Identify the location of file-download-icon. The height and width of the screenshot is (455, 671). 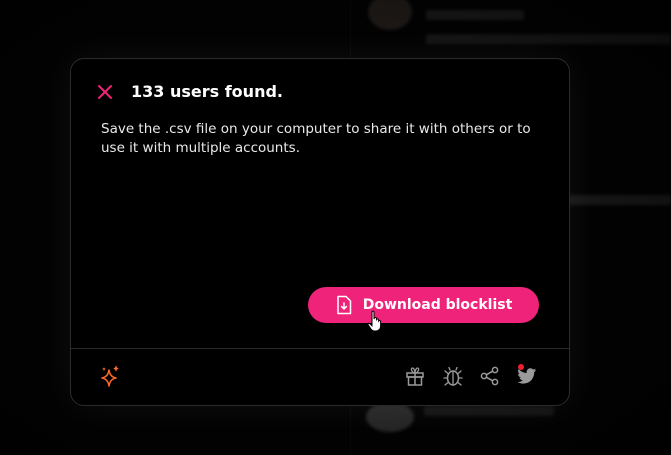
(343, 305).